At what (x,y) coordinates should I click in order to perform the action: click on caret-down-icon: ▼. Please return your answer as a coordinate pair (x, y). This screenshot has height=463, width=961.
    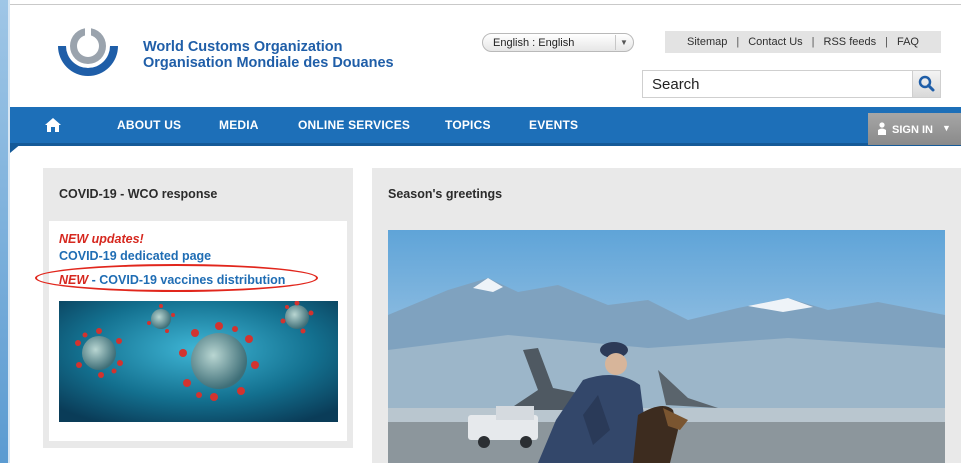
    Looking at the image, I should click on (946, 128).